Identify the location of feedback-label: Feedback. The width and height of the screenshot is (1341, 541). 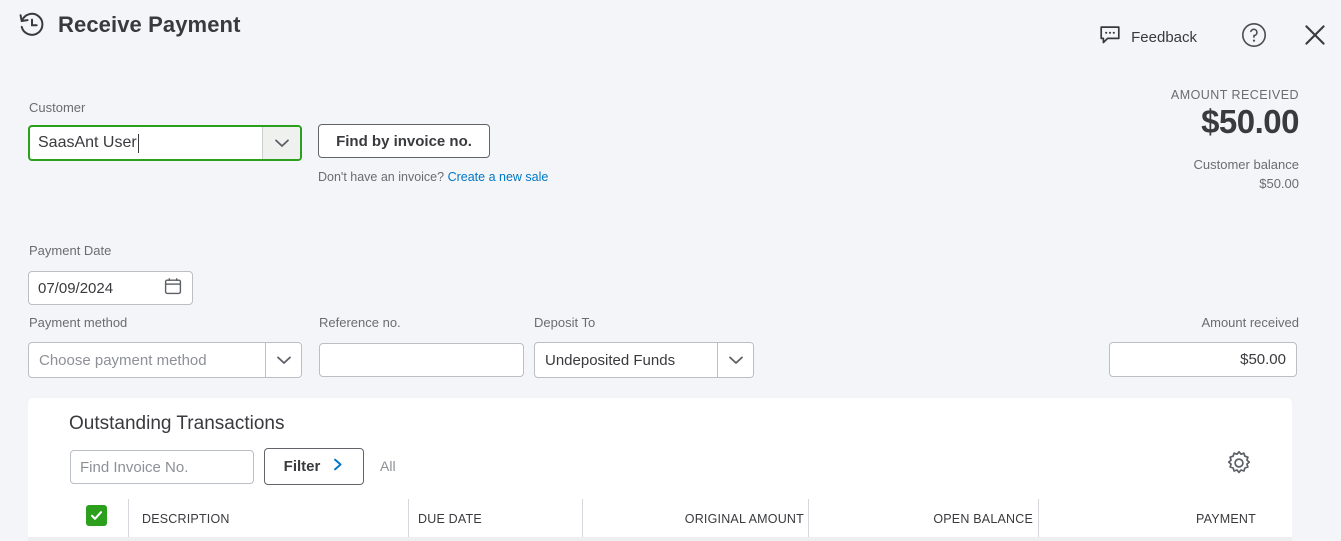
(1164, 37).